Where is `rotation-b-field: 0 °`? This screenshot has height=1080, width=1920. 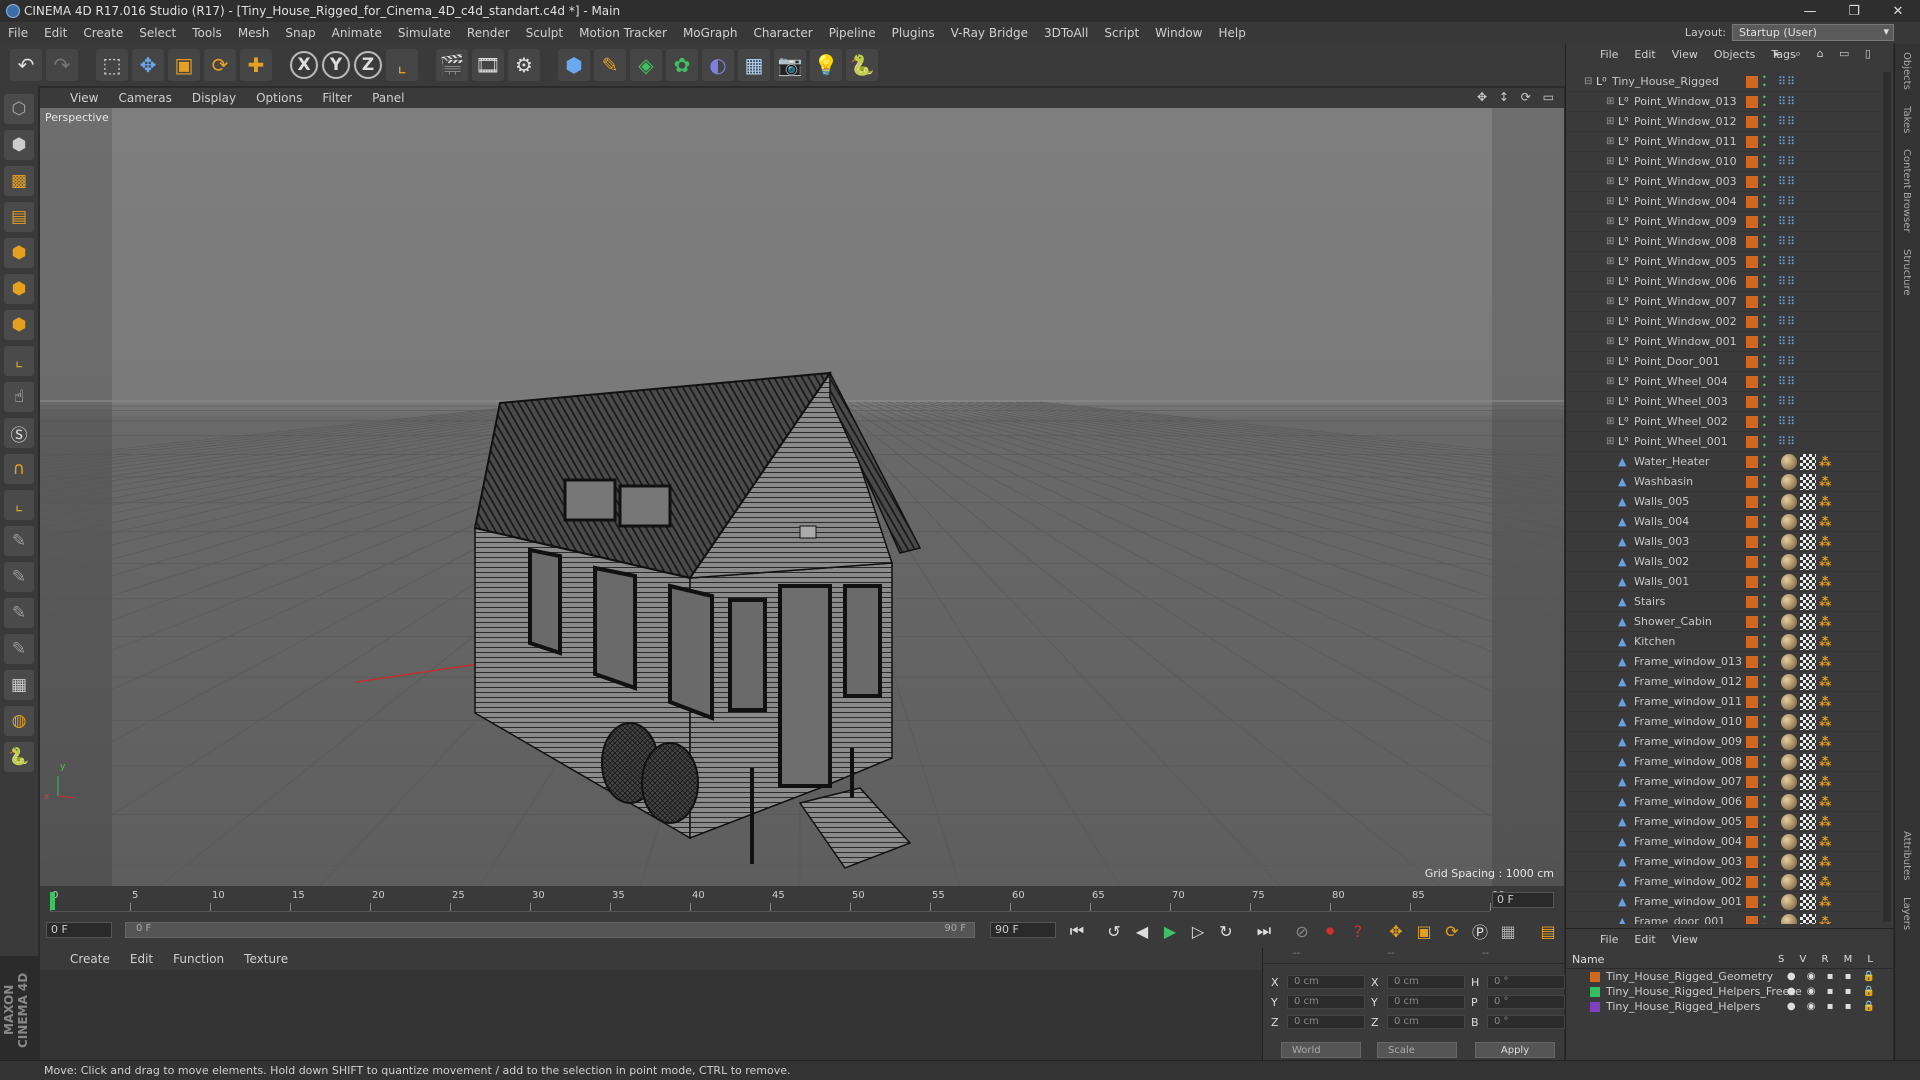 rotation-b-field: 0 ° is located at coordinates (1526, 1022).